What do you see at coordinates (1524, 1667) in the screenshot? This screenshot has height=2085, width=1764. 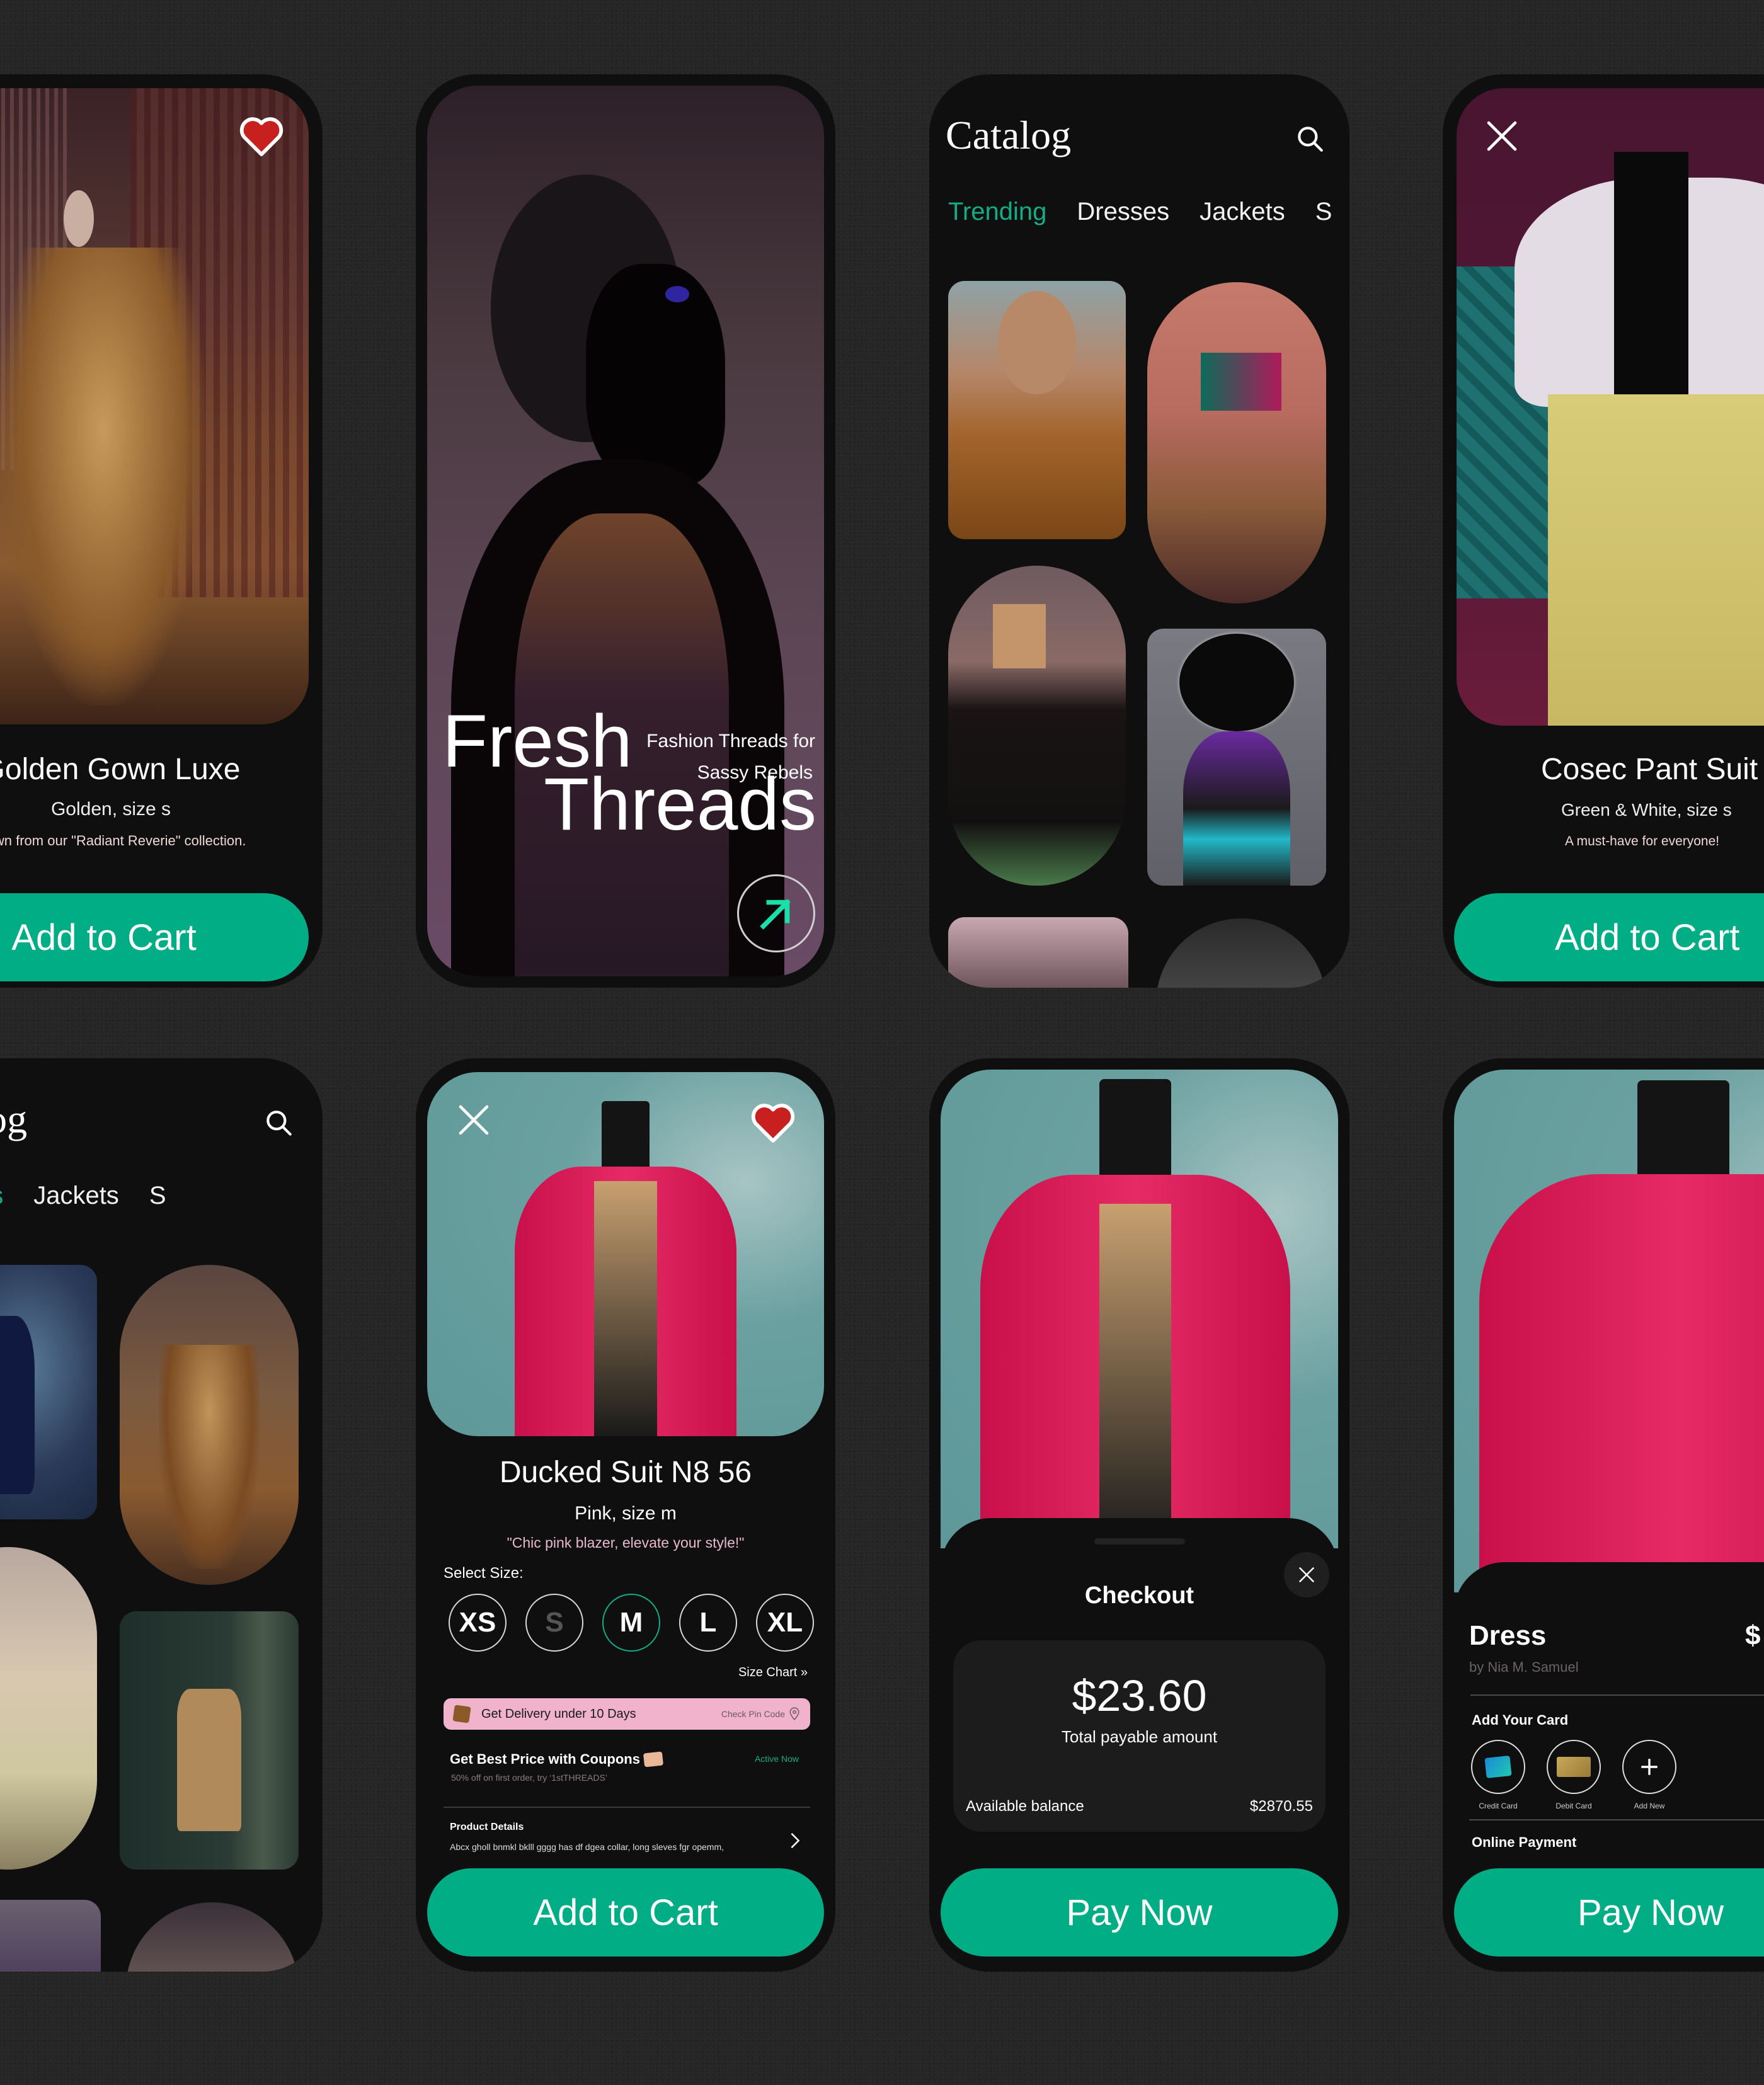 I see `item-author: by Nia M. Samuel` at bounding box center [1524, 1667].